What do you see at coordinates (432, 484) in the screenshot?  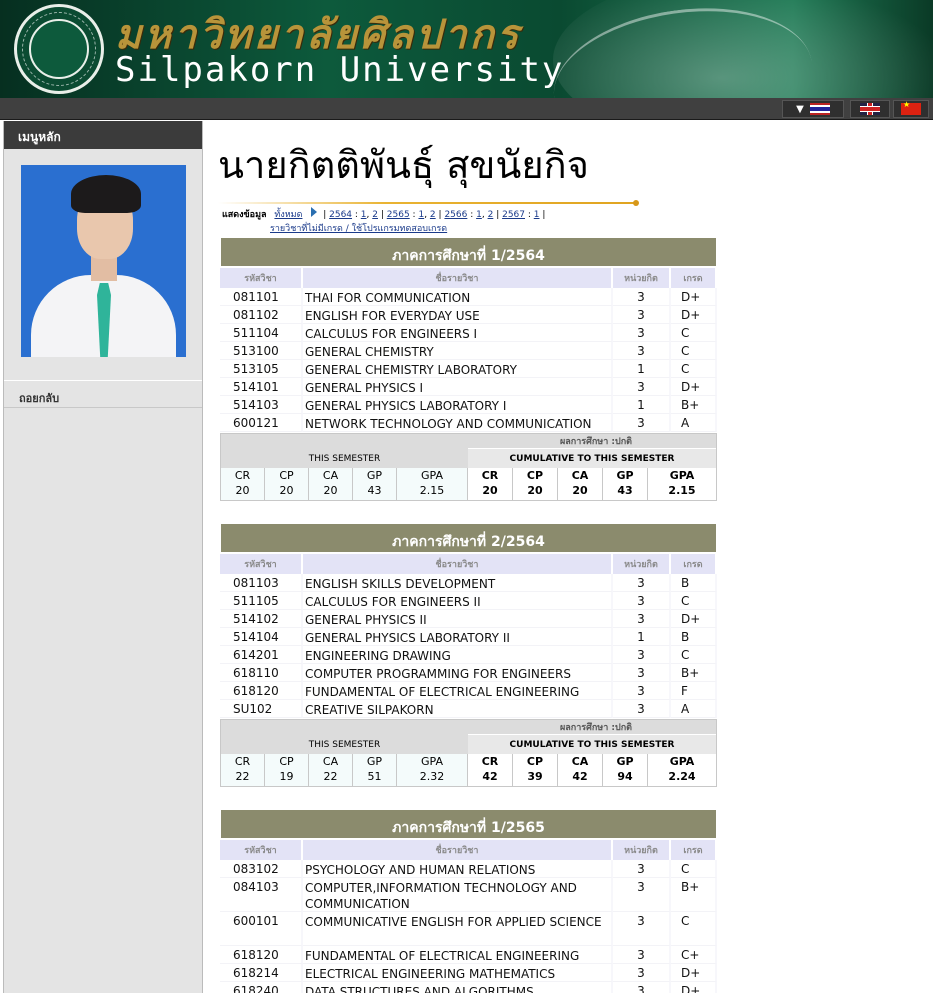 I see `this-gpa-cell: GPA 2.15` at bounding box center [432, 484].